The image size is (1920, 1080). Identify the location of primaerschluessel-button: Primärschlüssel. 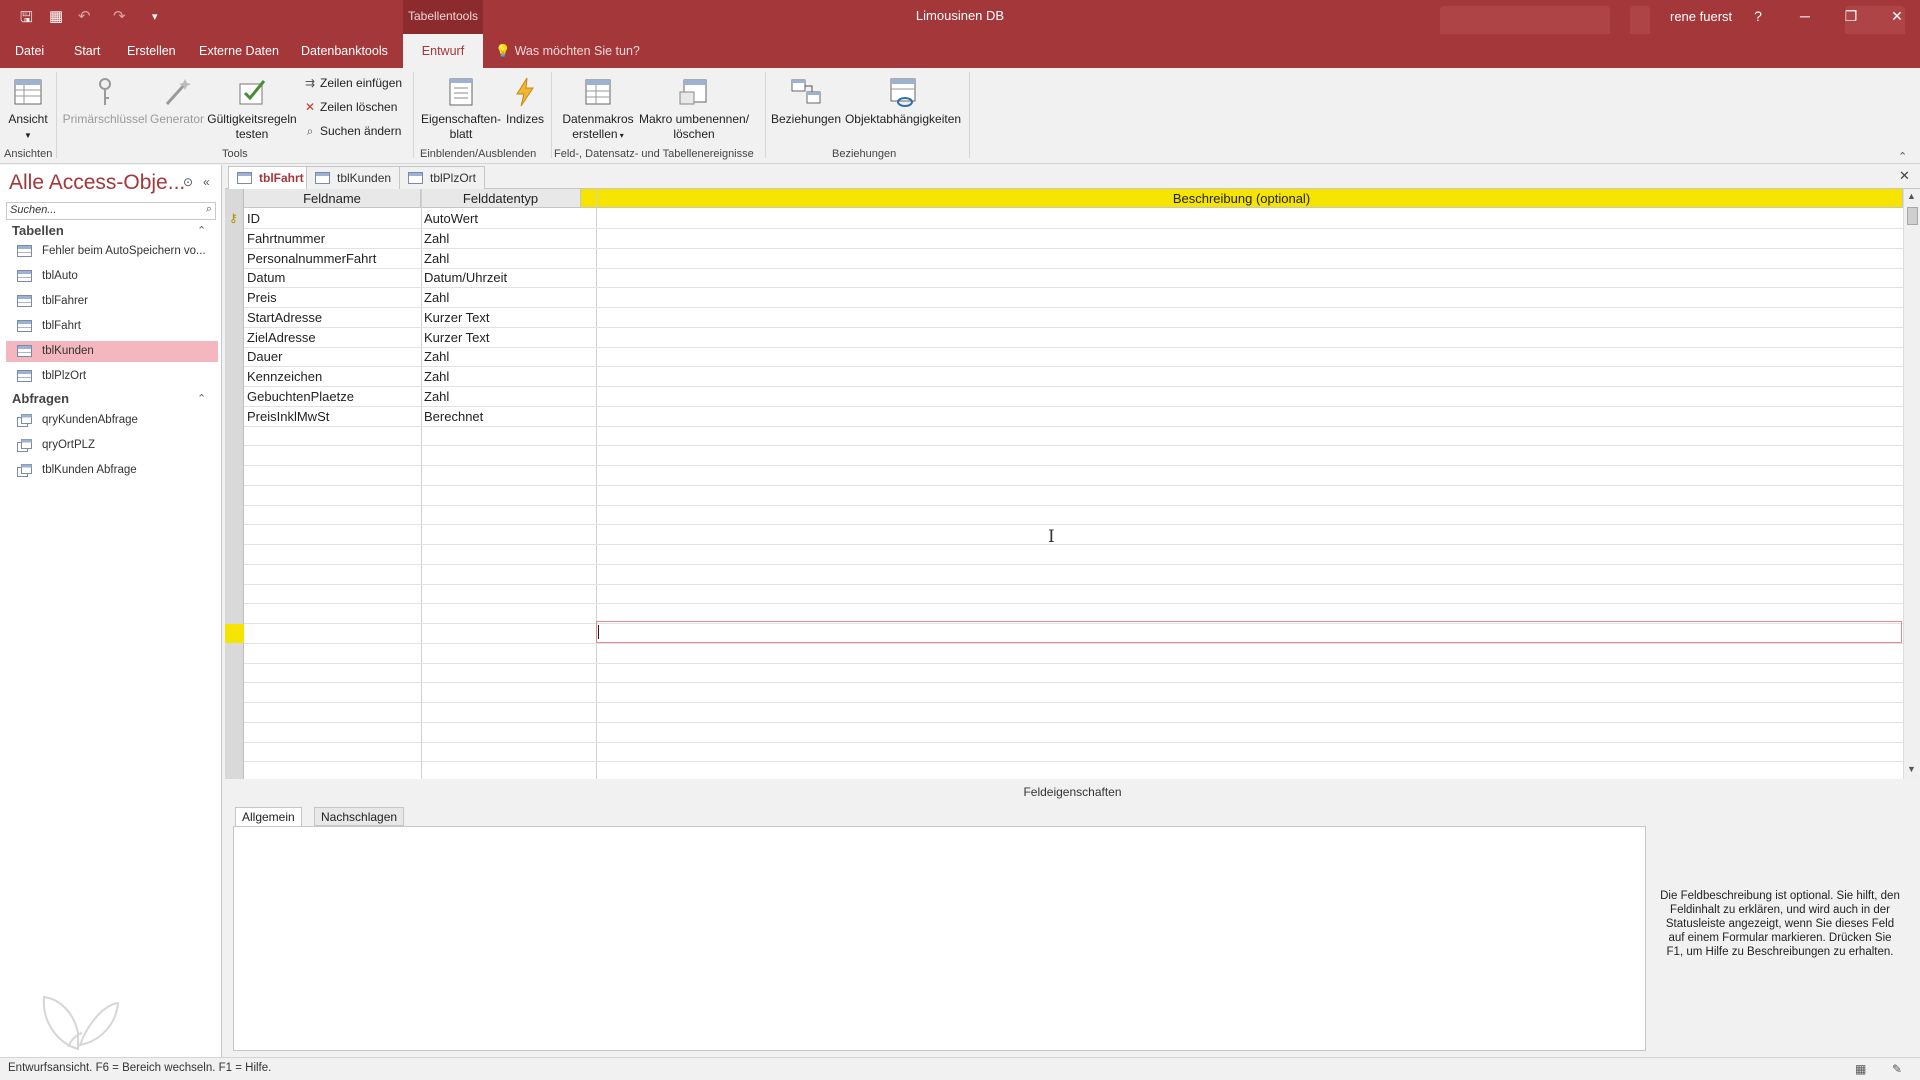
(105, 101).